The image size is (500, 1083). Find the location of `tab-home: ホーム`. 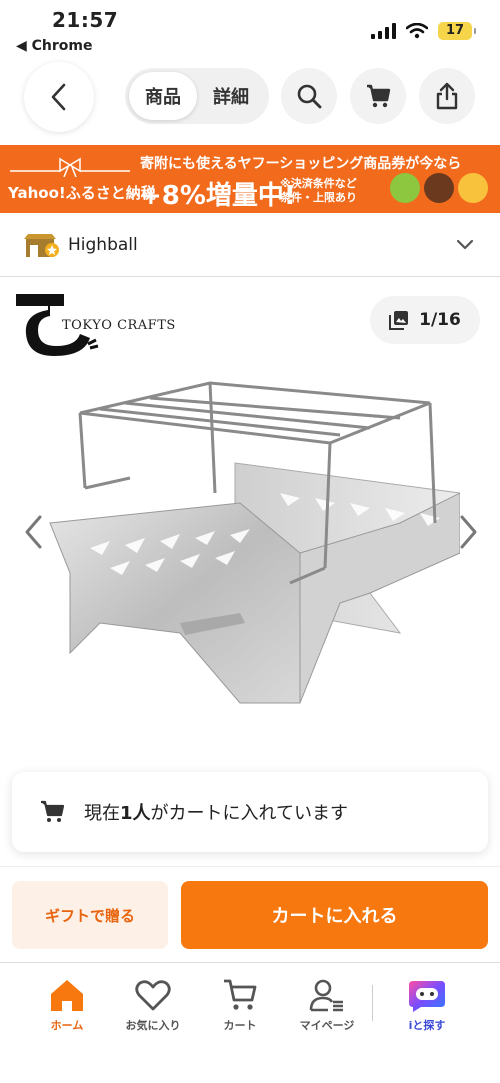

tab-home: ホーム is located at coordinates (67, 1003).